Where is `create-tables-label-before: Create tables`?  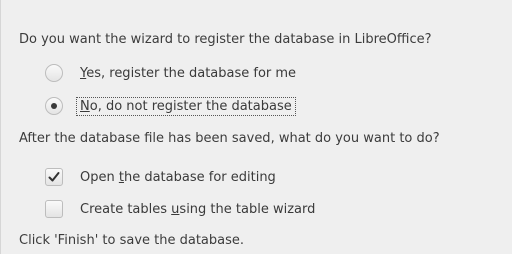
create-tables-label-before: Create tables is located at coordinates (126, 209).